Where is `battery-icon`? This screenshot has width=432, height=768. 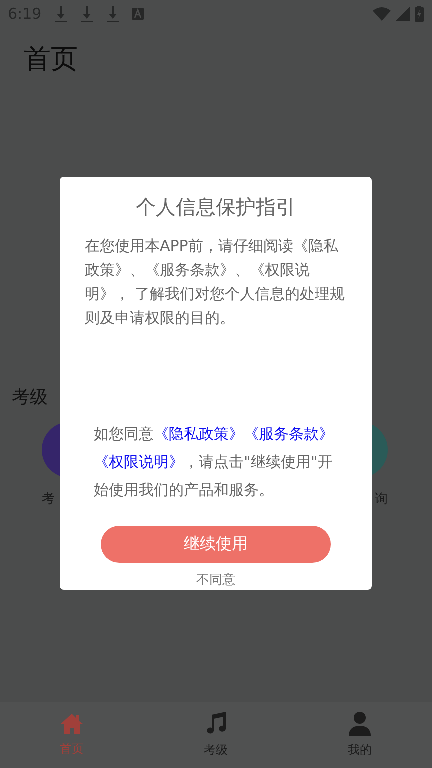
battery-icon is located at coordinates (419, 14).